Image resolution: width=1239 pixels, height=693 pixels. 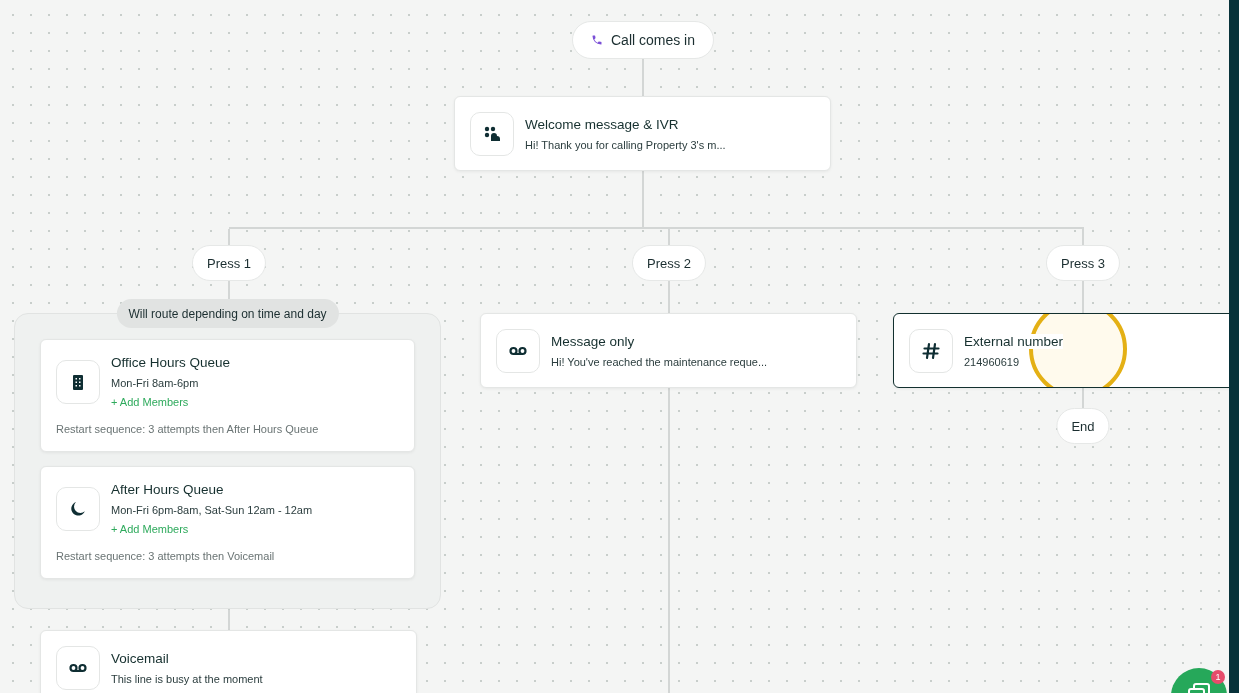 What do you see at coordinates (602, 124) in the screenshot?
I see `step-title: Welcome message & IVR` at bounding box center [602, 124].